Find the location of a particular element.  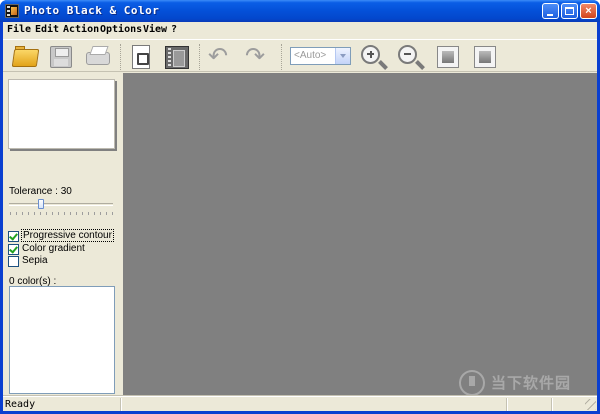

color-gradient-checkbox is located at coordinates (13, 249).